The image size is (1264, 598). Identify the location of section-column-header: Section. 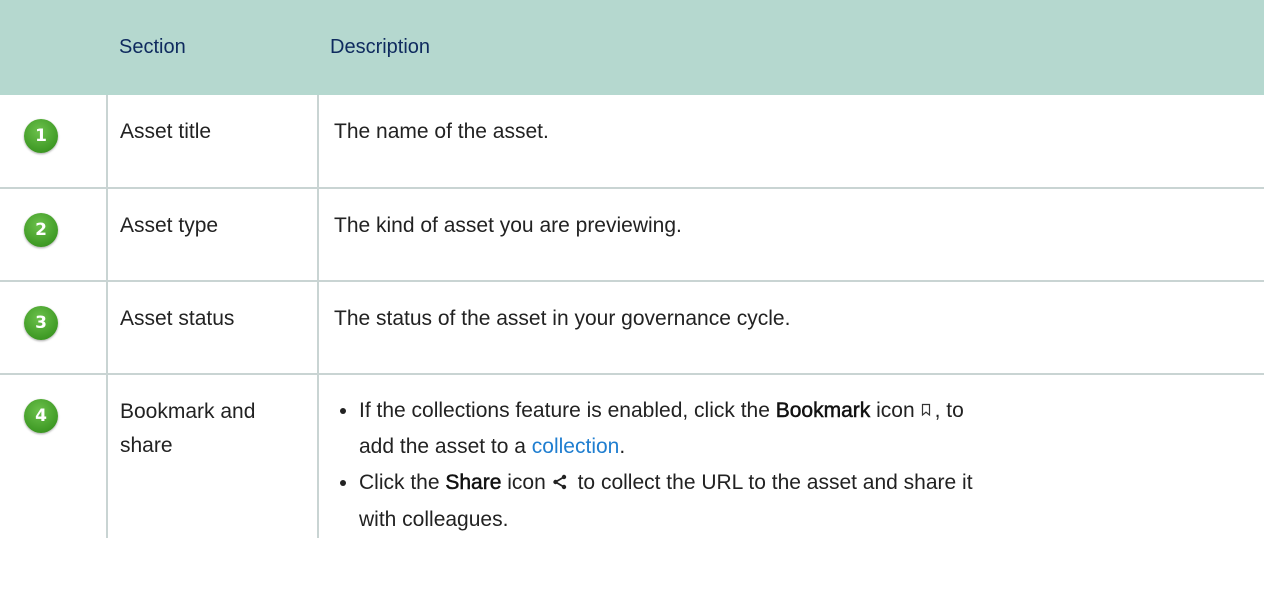
(152, 47).